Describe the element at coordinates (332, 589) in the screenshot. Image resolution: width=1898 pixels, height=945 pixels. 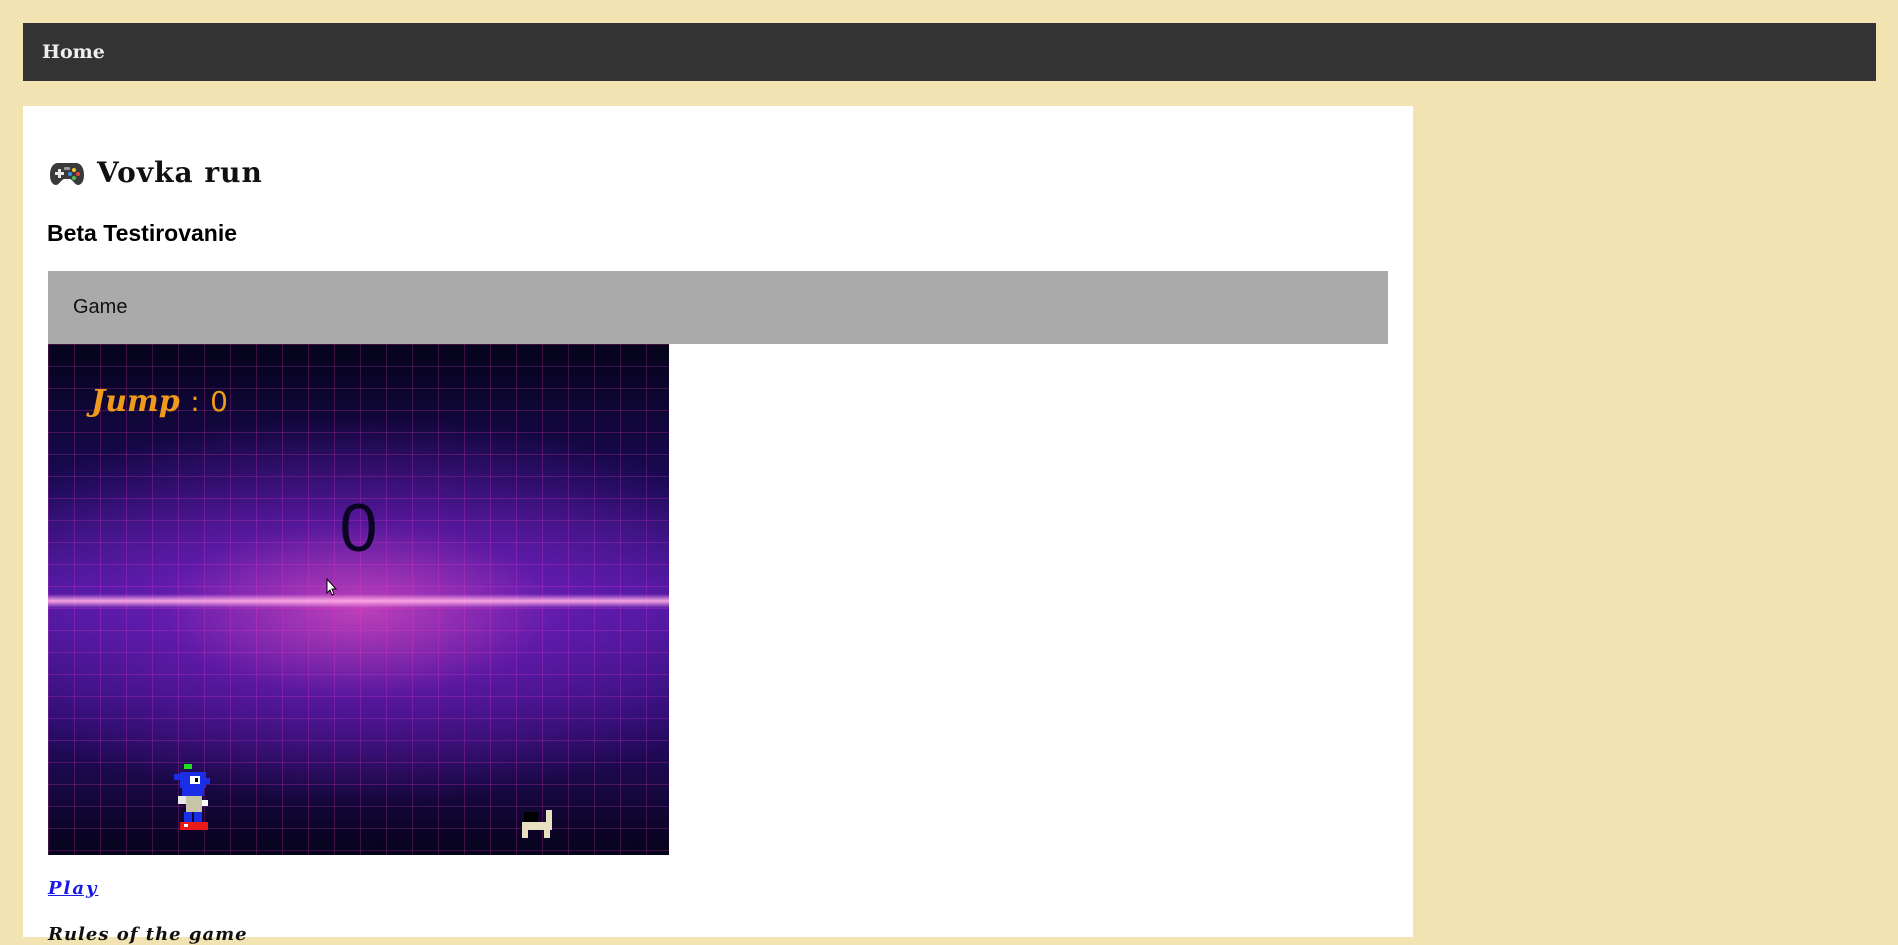
I see `mouse-cursor-icon` at that location.